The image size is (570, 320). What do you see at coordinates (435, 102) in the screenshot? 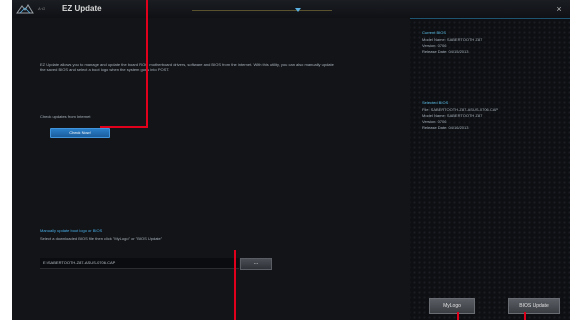
I see `selected-bios-heading: Selected BIOS` at bounding box center [435, 102].